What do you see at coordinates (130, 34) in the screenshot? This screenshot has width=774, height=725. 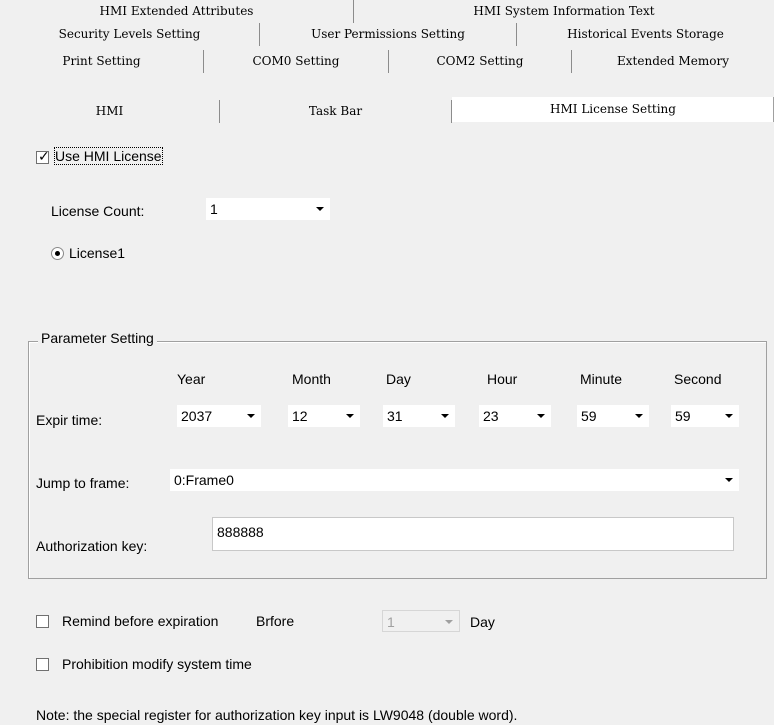 I see `tab-security-levels-setting: Security Levels Setting` at bounding box center [130, 34].